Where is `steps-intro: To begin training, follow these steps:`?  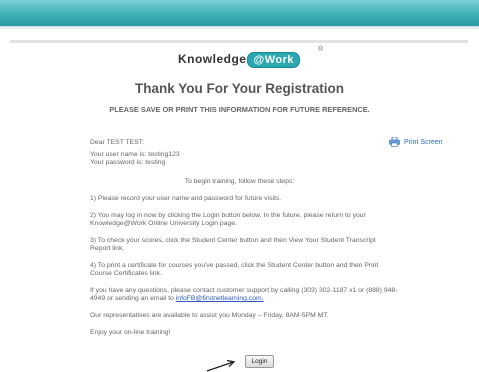
steps-intro: To begin training, follow these steps: is located at coordinates (239, 181).